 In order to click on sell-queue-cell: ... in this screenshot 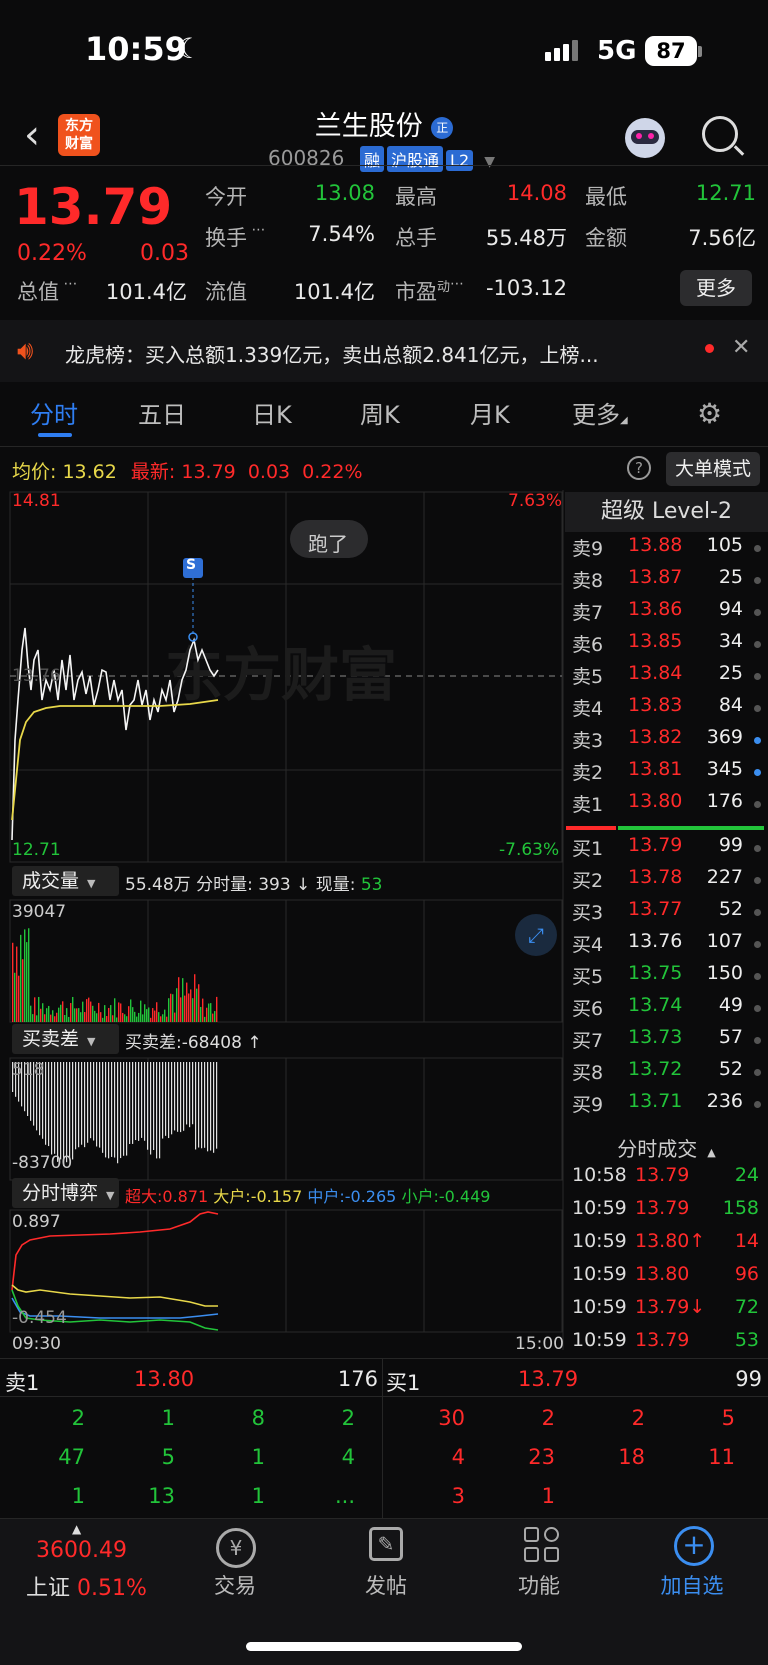, I will do `click(344, 1496)`.